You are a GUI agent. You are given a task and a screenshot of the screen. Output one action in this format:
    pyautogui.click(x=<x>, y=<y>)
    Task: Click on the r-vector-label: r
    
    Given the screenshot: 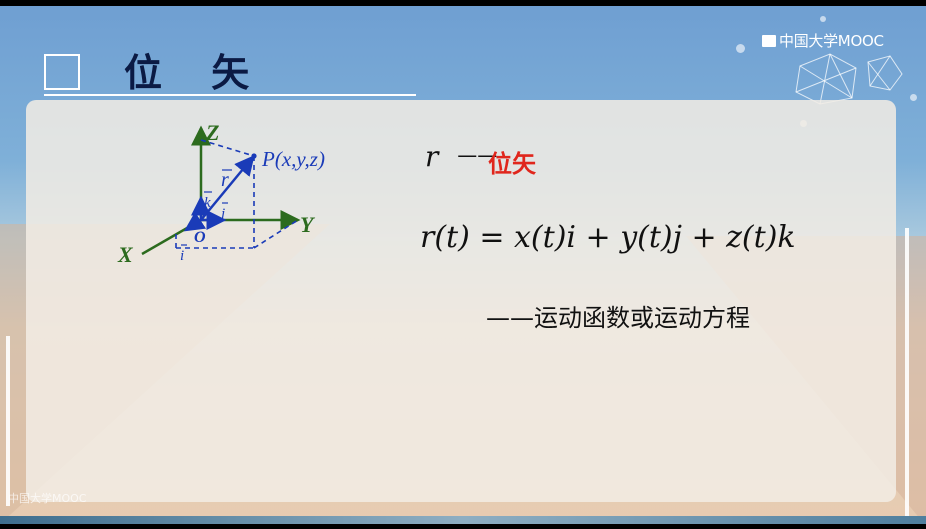 What is the action you would take?
    pyautogui.click(x=225, y=180)
    